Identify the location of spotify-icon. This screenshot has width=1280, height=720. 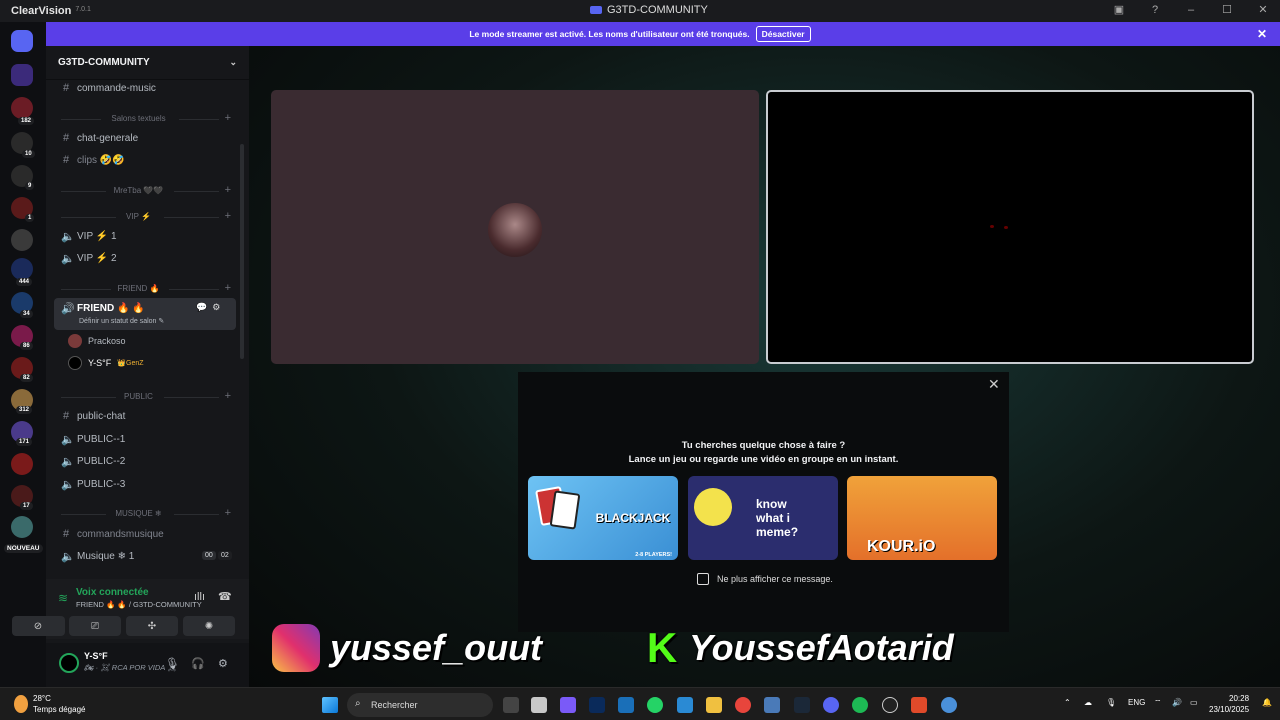
(860, 705).